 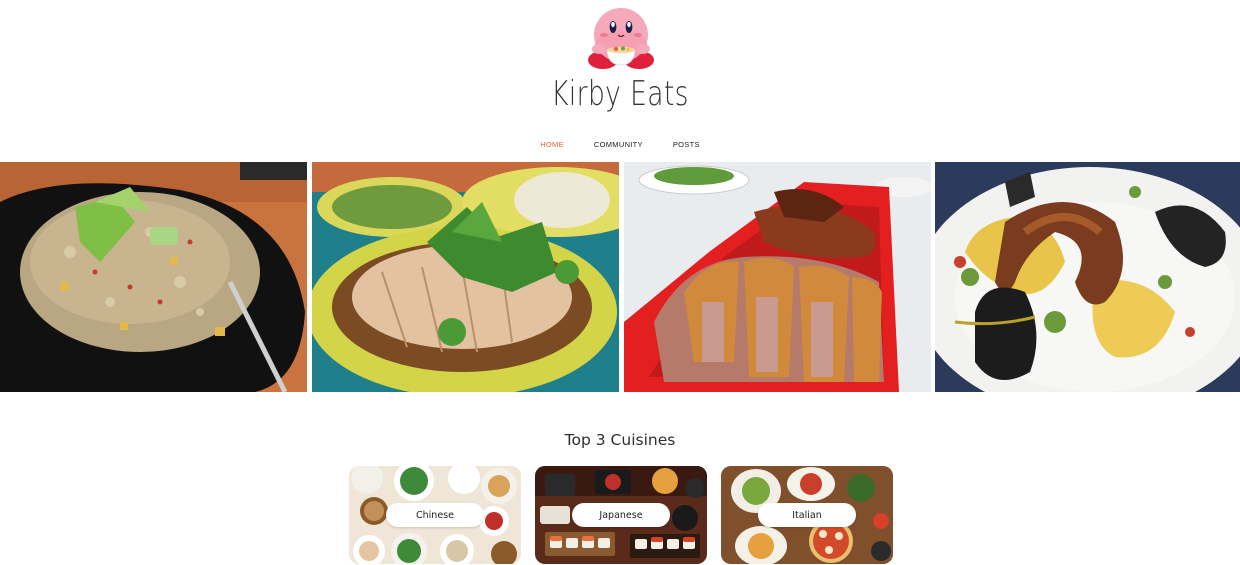 I want to click on gallery-photo-chicken-rice, so click(x=465, y=277).